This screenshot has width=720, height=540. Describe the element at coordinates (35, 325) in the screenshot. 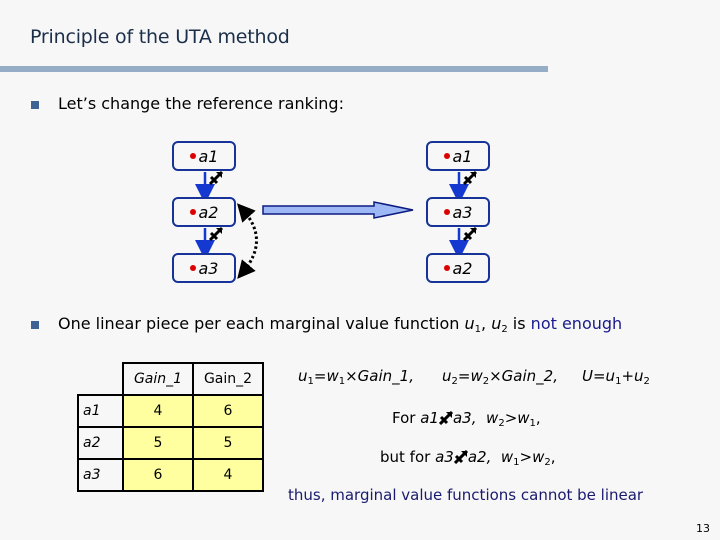

I see `bullet-marker` at that location.